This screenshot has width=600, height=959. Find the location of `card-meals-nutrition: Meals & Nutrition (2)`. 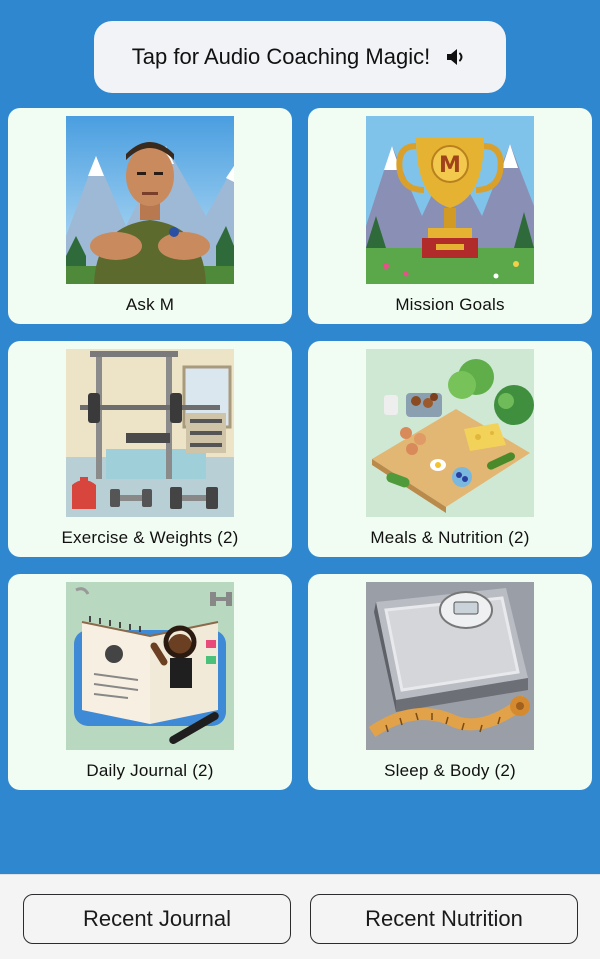

card-meals-nutrition: Meals & Nutrition (2) is located at coordinates (450, 449).